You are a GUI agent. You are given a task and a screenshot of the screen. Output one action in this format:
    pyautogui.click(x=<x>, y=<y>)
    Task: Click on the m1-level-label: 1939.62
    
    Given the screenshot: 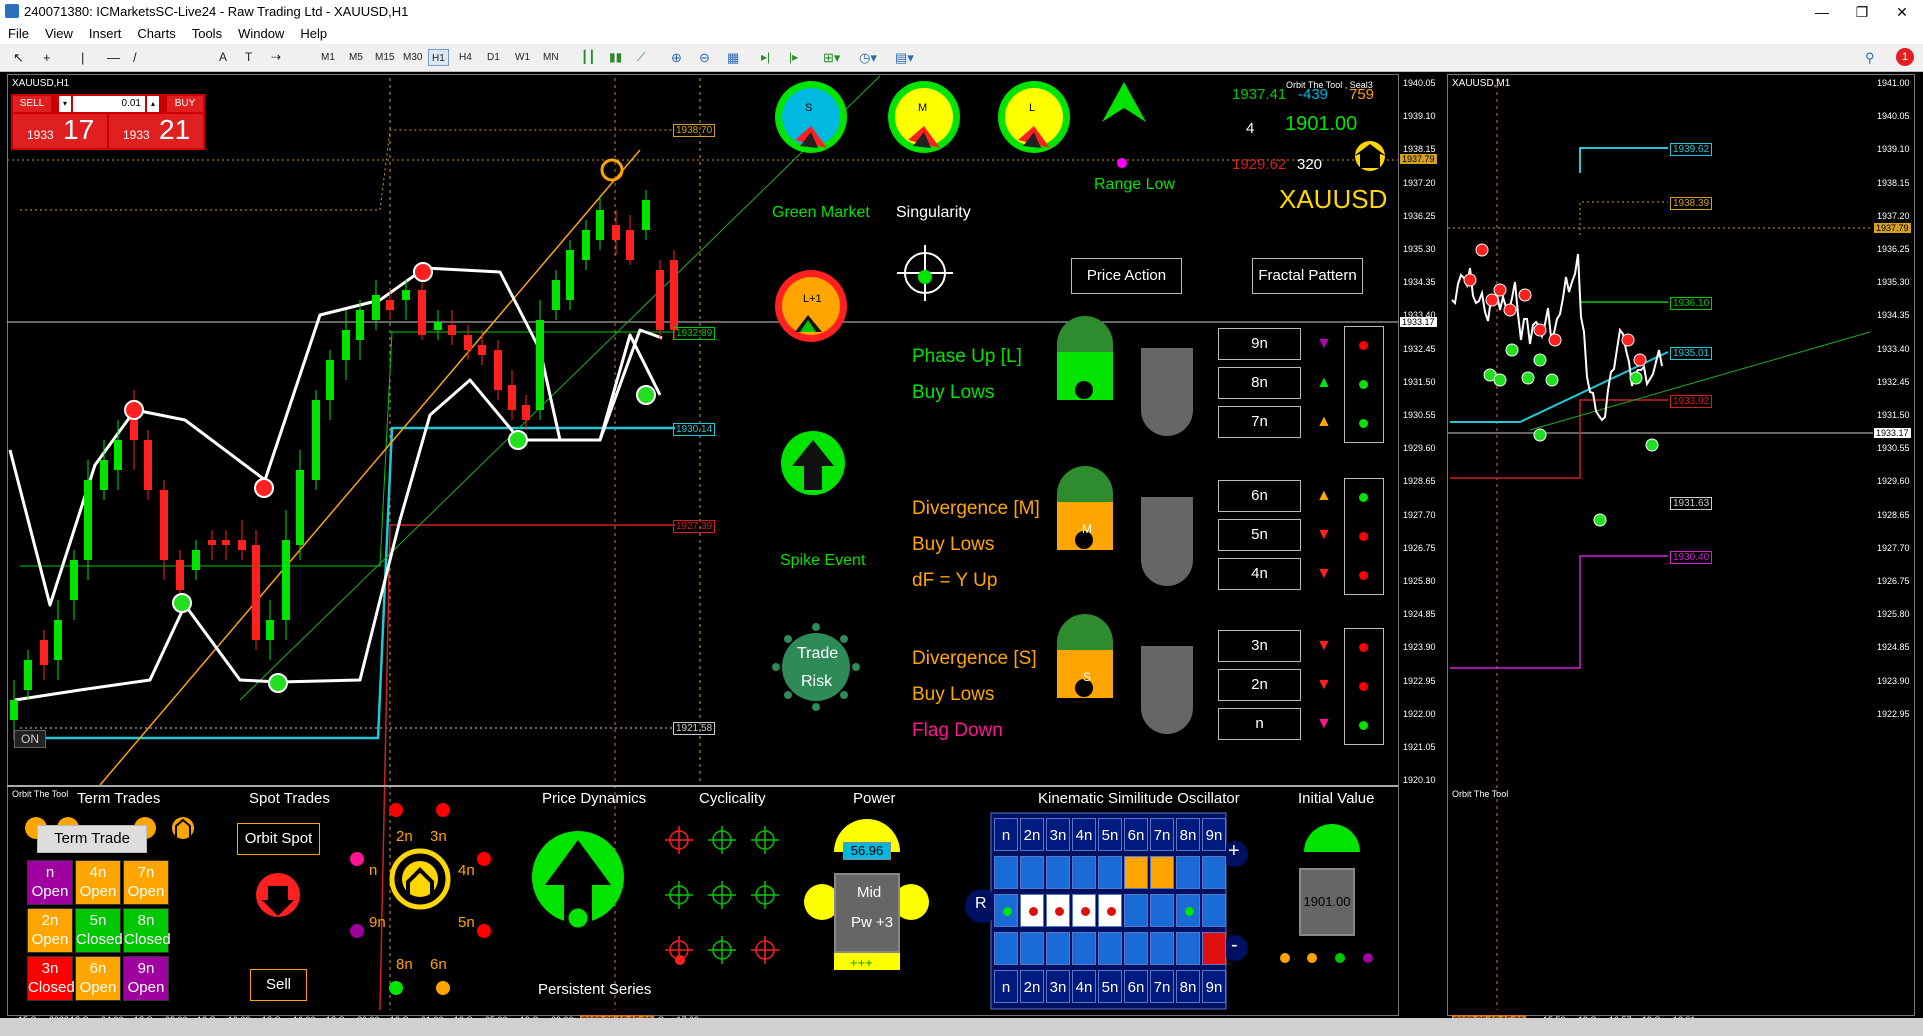 What is the action you would take?
    pyautogui.click(x=1691, y=149)
    